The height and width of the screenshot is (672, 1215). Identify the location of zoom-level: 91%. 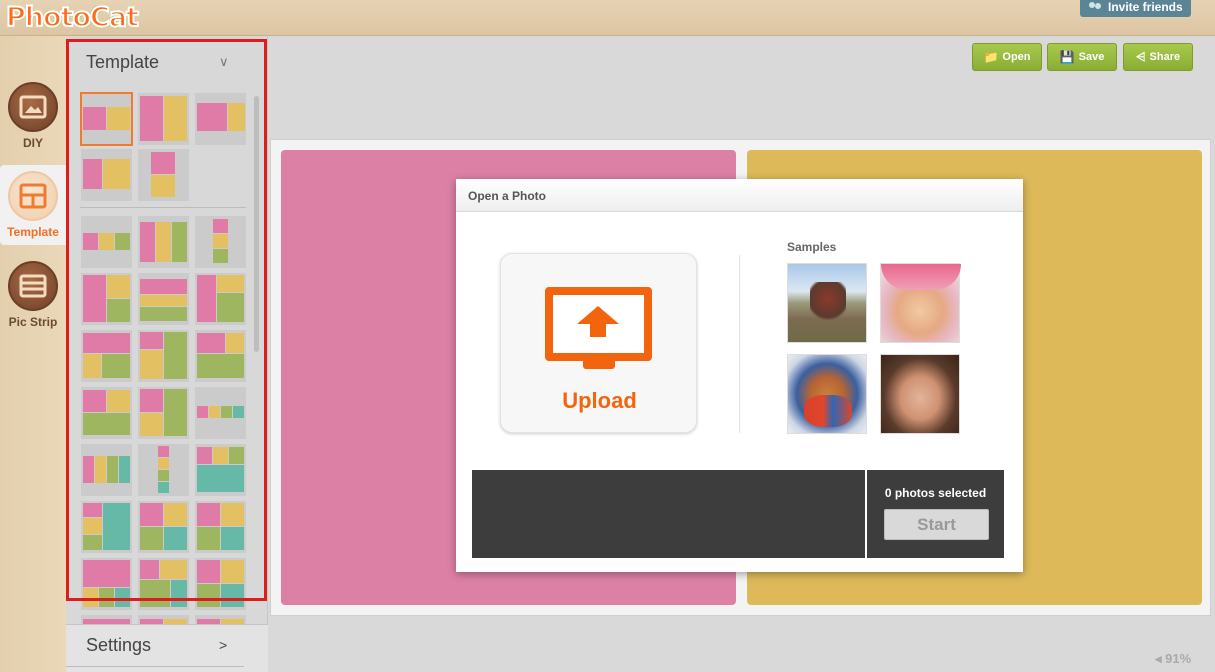
(1178, 658).